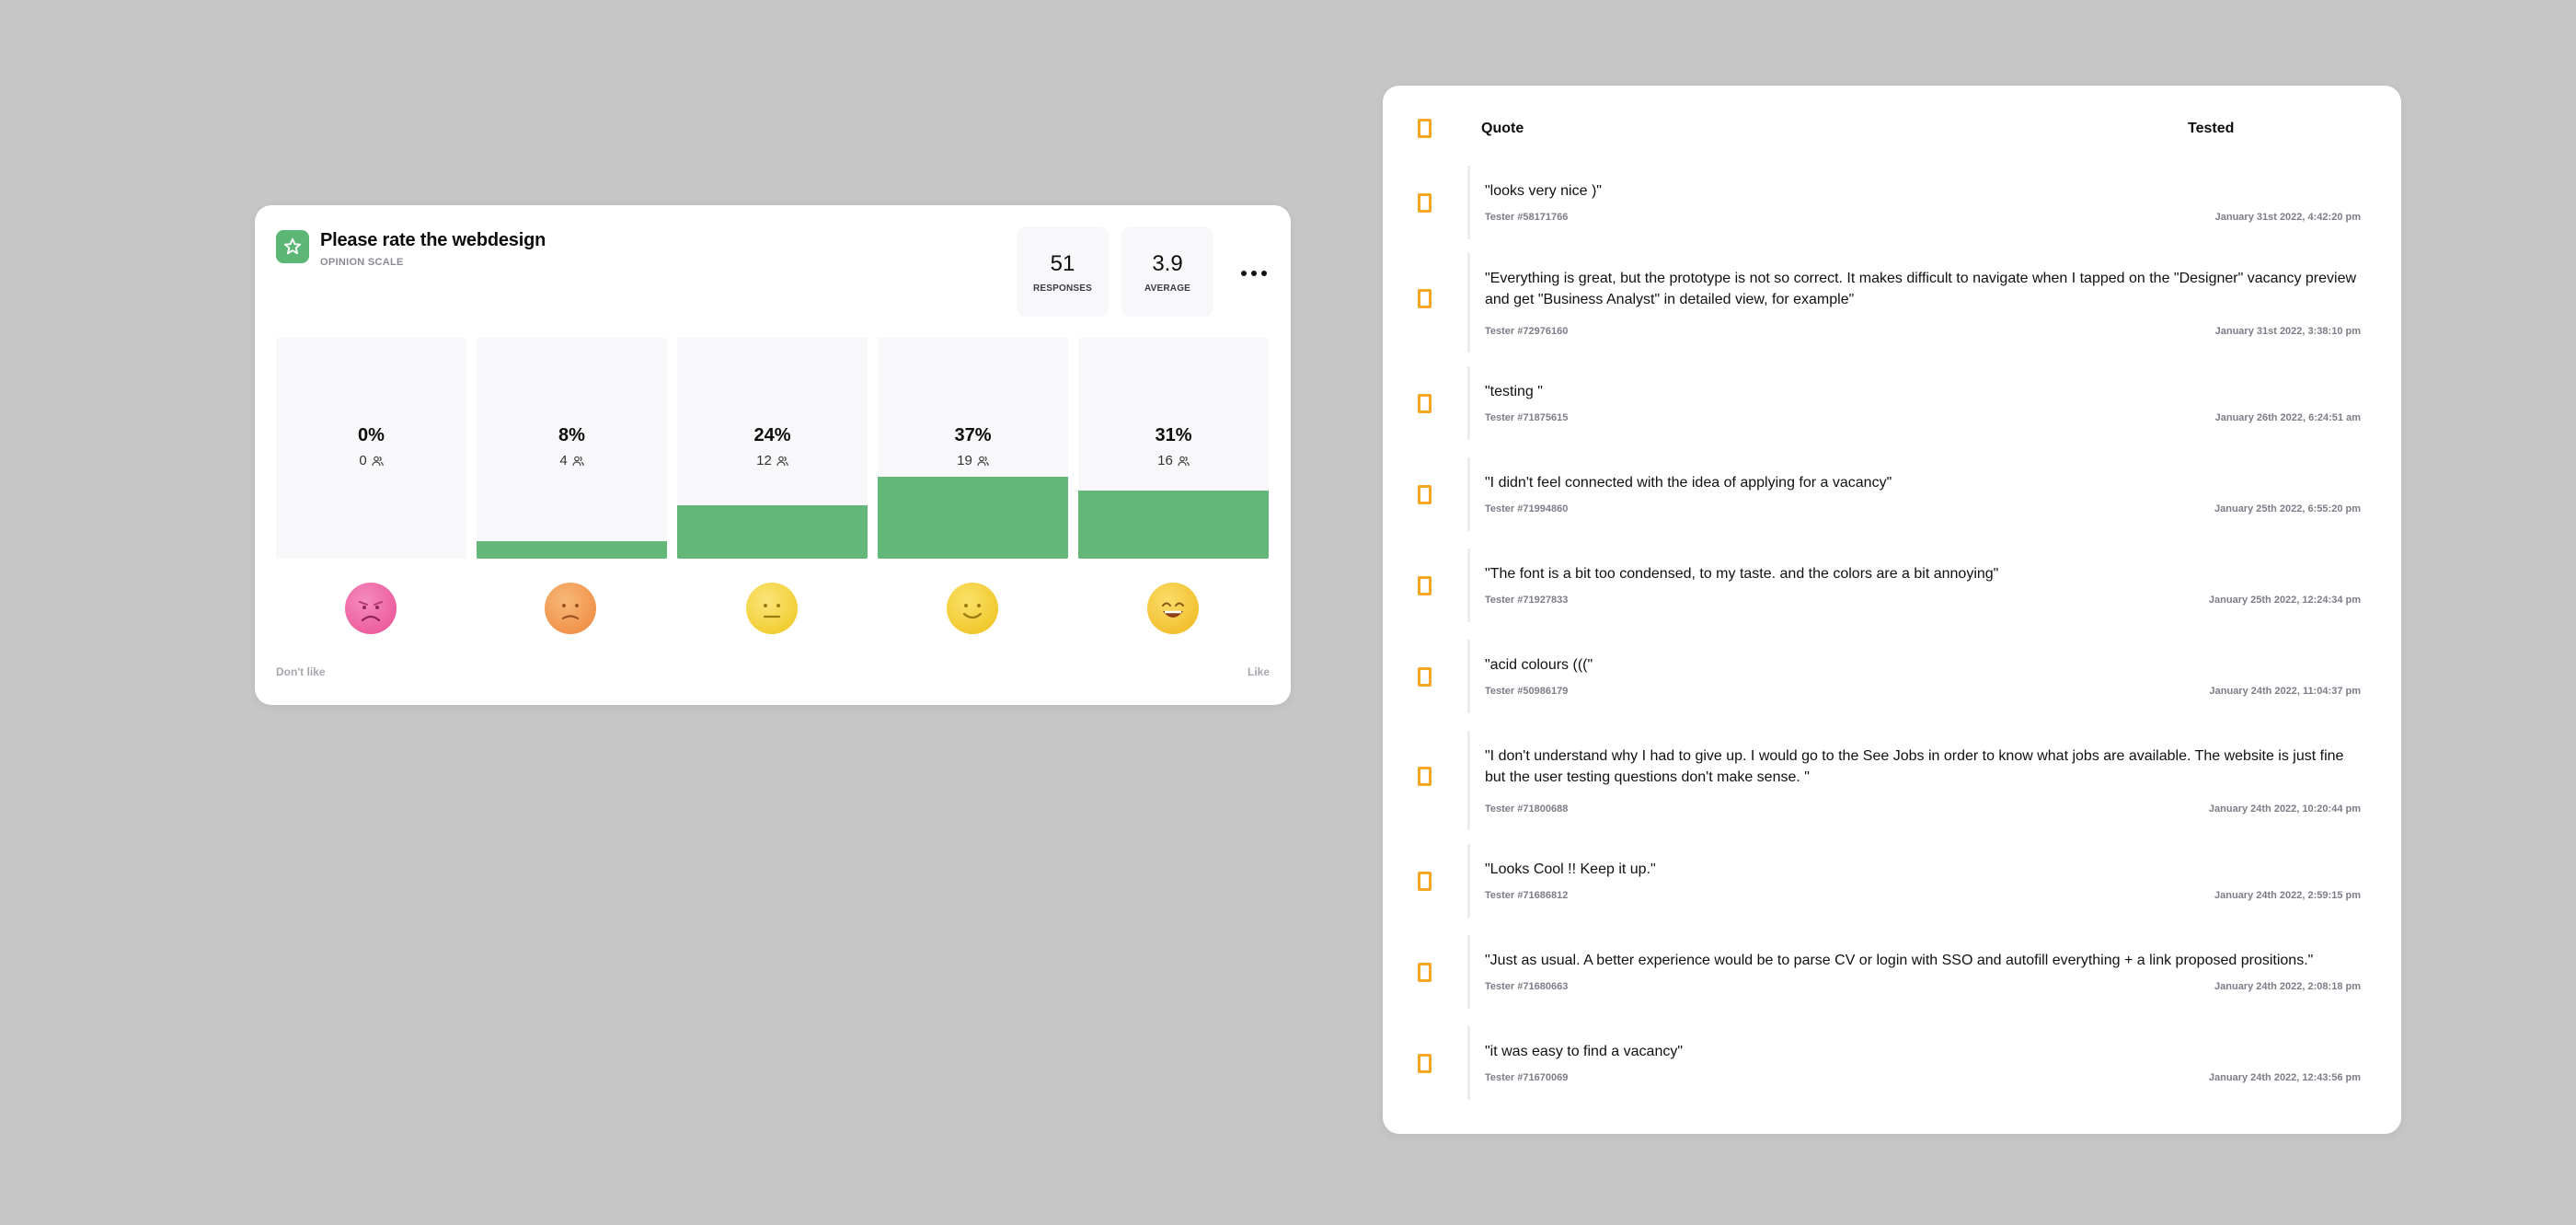 The image size is (2576, 1225). Describe the element at coordinates (772, 448) in the screenshot. I see `scale-bar-3: 24% 12` at that location.